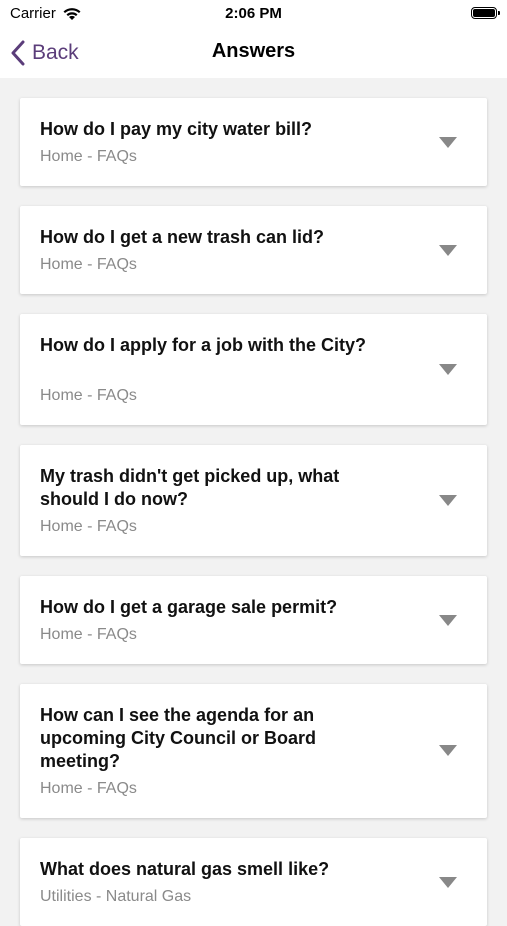 Image resolution: width=507 pixels, height=926 pixels. I want to click on faq-category: Utilities - Natural Gas, so click(116, 896).